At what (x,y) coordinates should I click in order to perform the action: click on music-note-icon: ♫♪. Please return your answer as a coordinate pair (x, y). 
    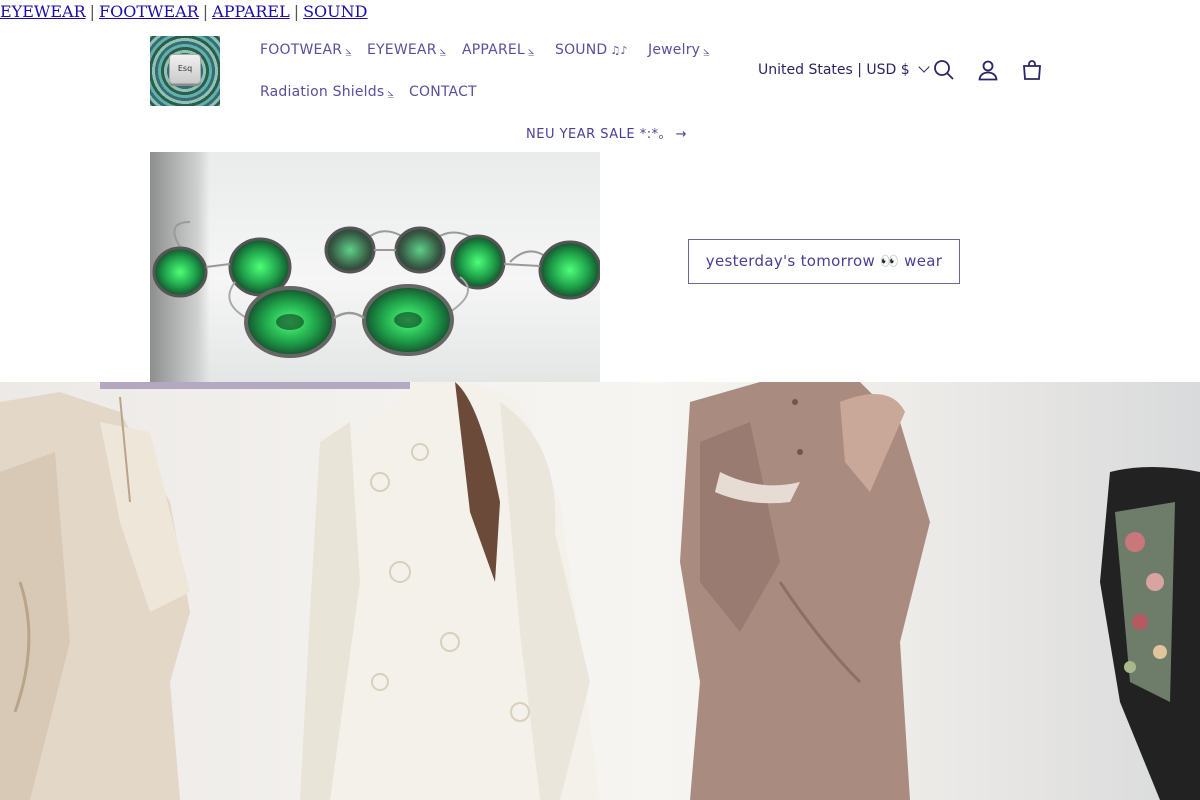
    Looking at the image, I should click on (619, 50).